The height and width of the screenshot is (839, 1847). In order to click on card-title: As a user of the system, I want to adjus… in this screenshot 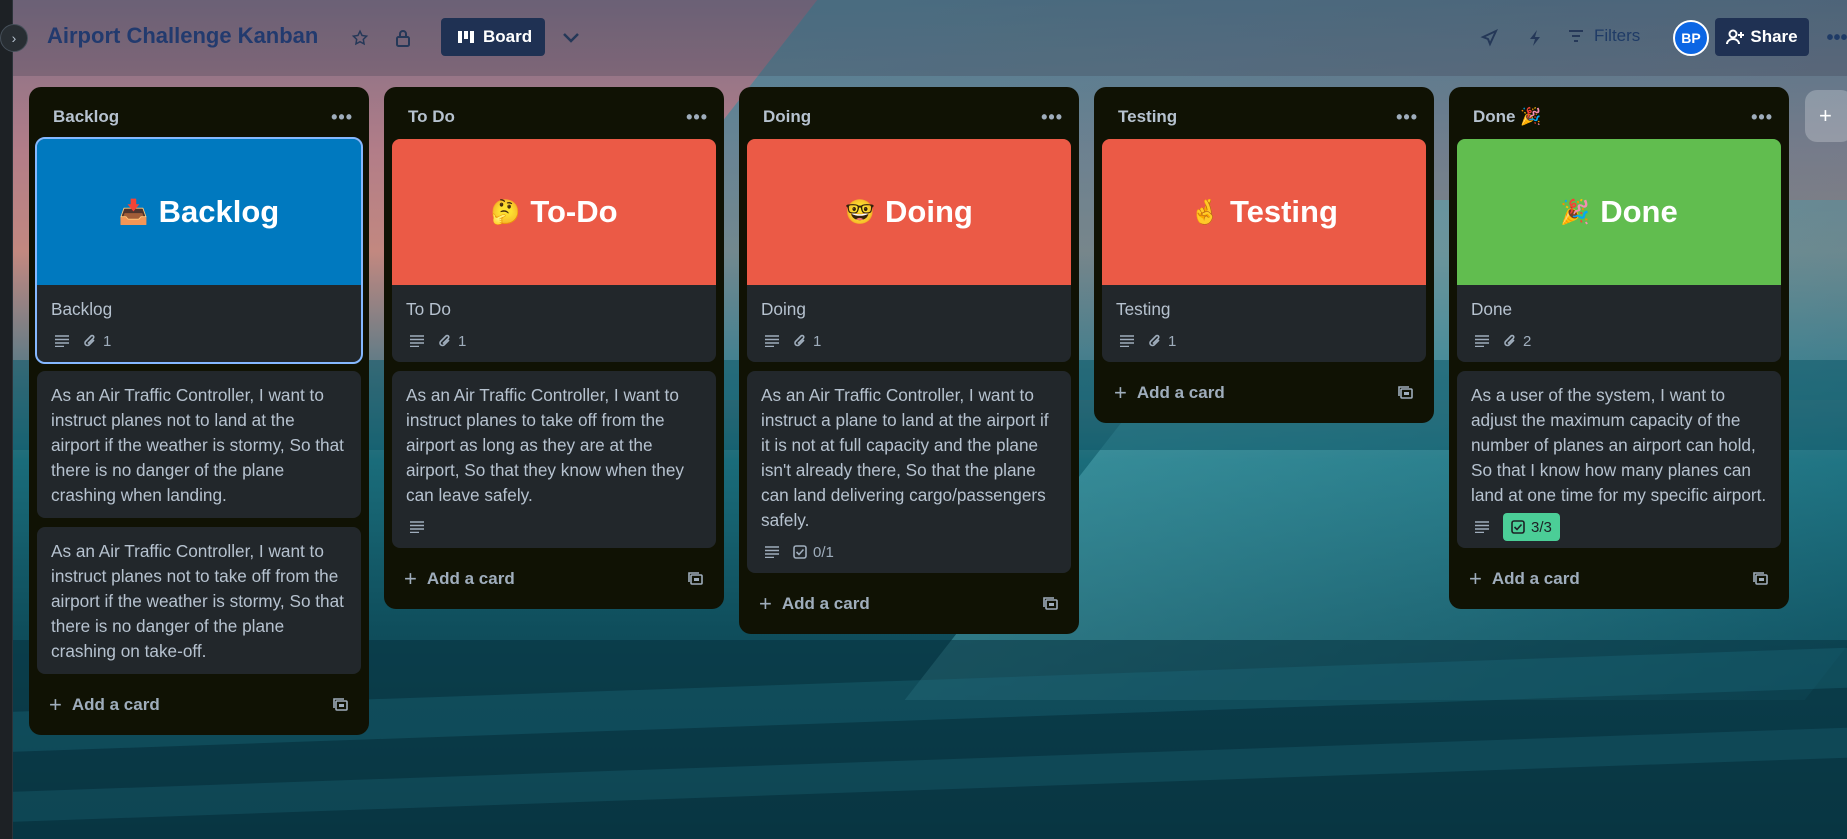, I will do `click(1619, 445)`.